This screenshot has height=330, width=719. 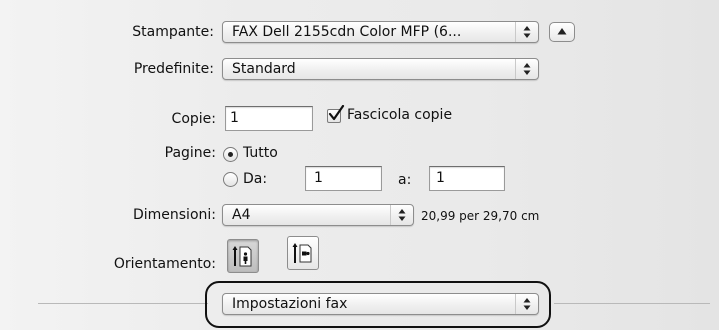 I want to click on pages-from-label: Da:, so click(x=255, y=179).